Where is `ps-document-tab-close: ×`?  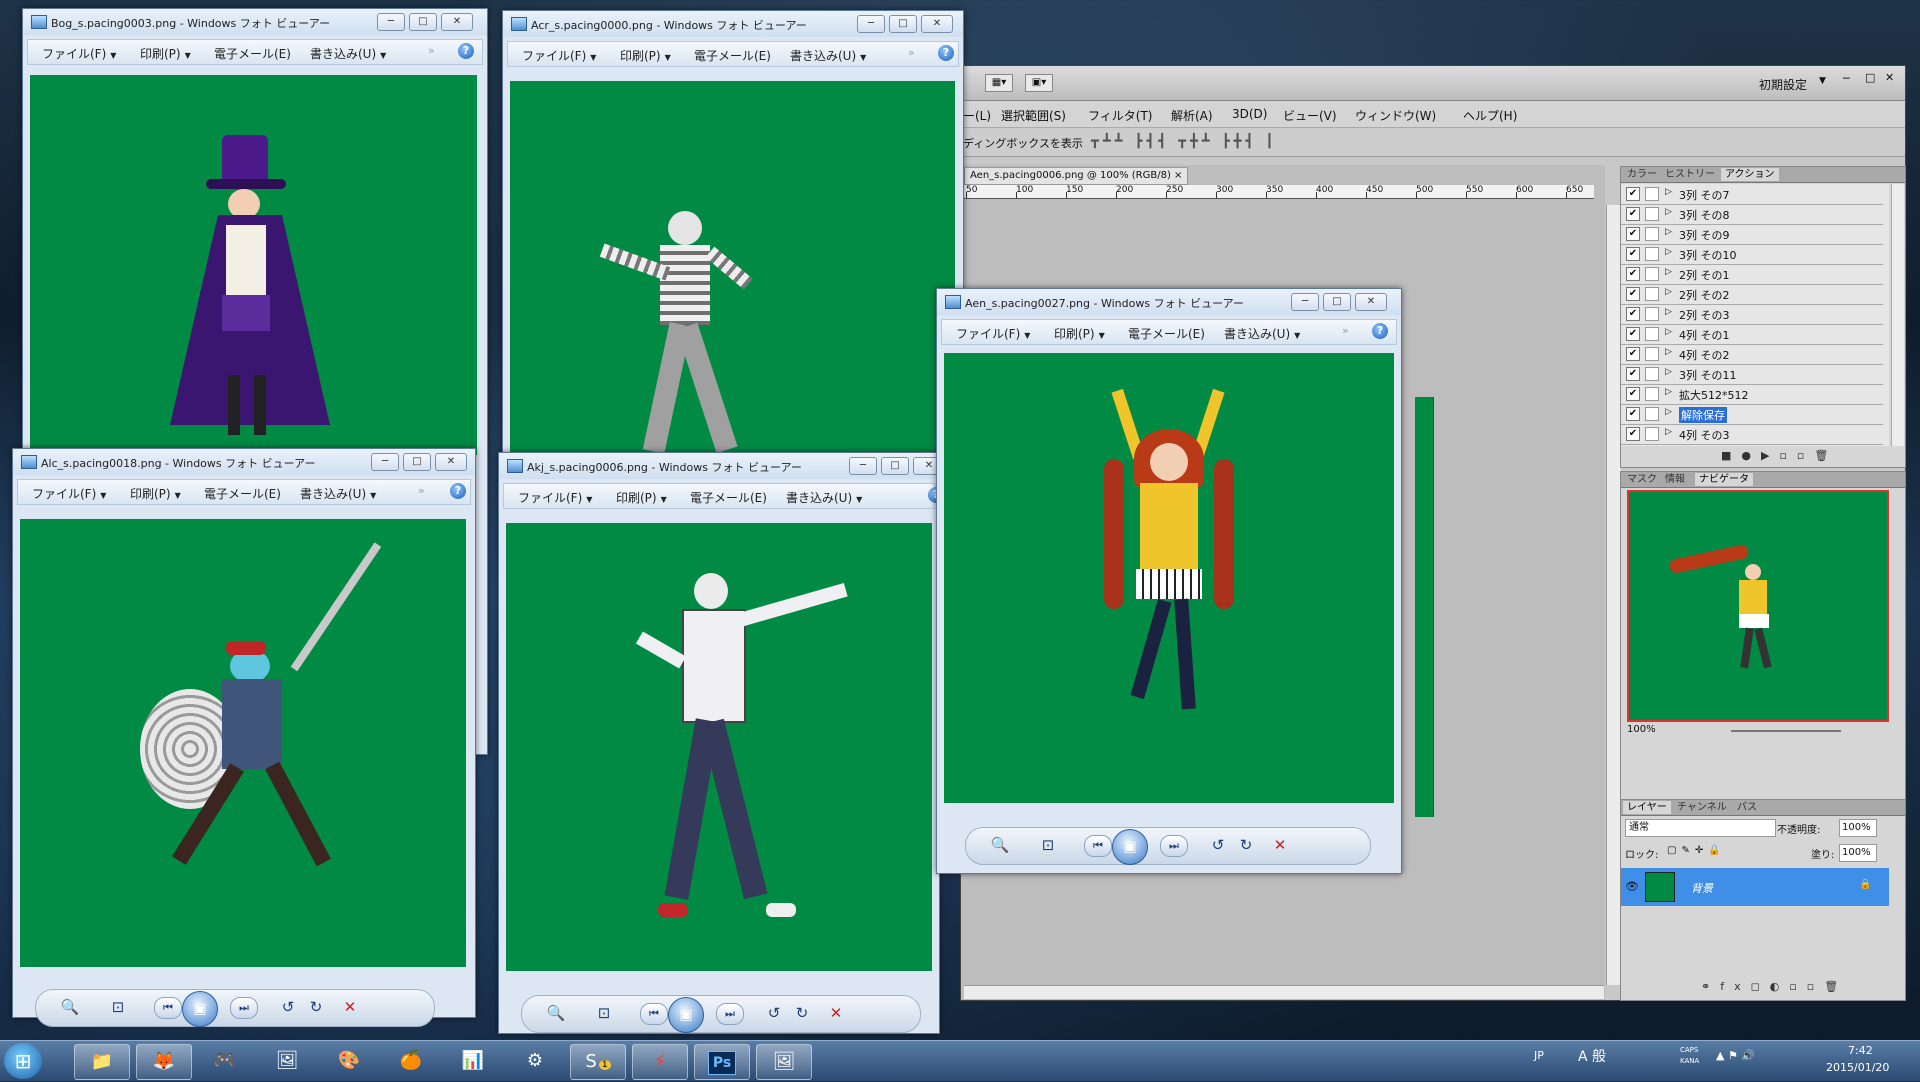
ps-document-tab-close: × is located at coordinates (1178, 175).